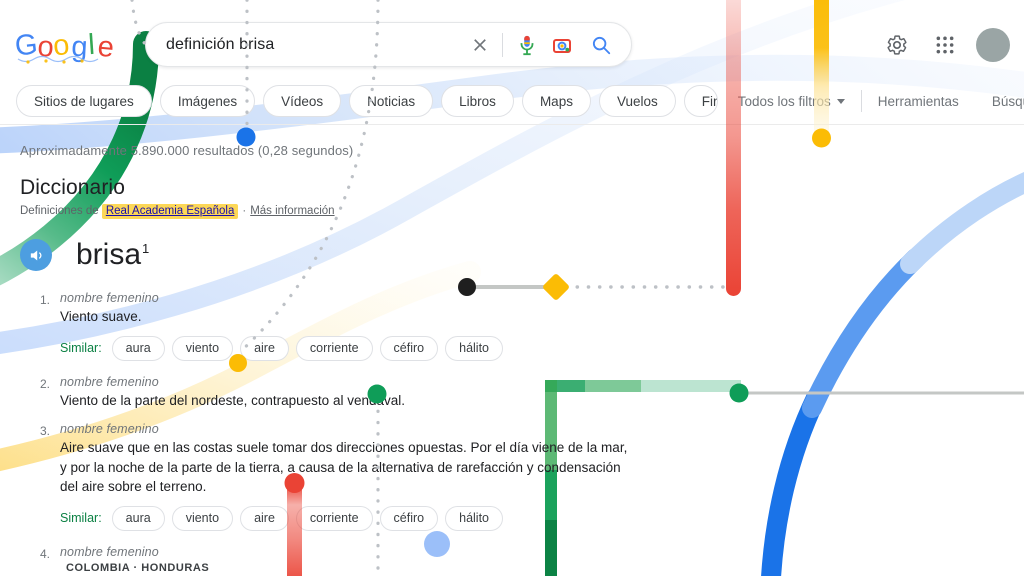 The width and height of the screenshot is (1024, 576). I want to click on headword-text: brisa, so click(109, 254).